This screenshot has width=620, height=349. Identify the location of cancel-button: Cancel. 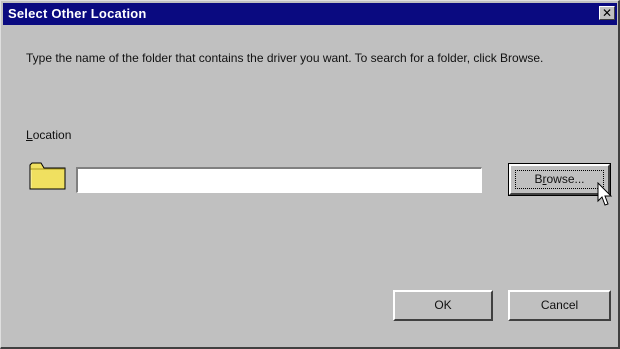
(559, 305).